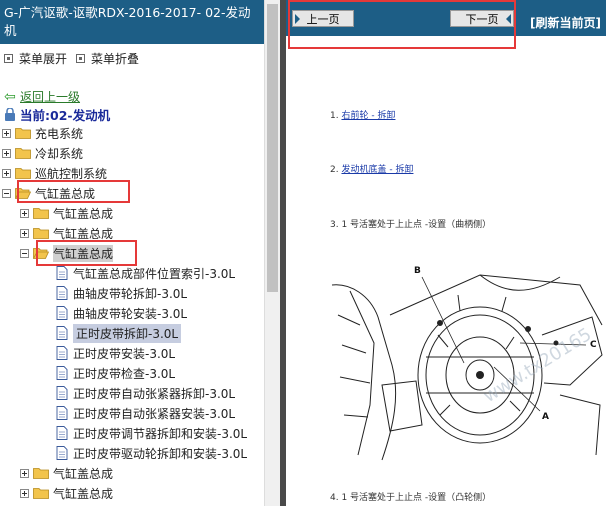 The image size is (606, 506). I want to click on tree-doc-item: 曲轴皮带轮安装-3.0L, so click(121, 313).